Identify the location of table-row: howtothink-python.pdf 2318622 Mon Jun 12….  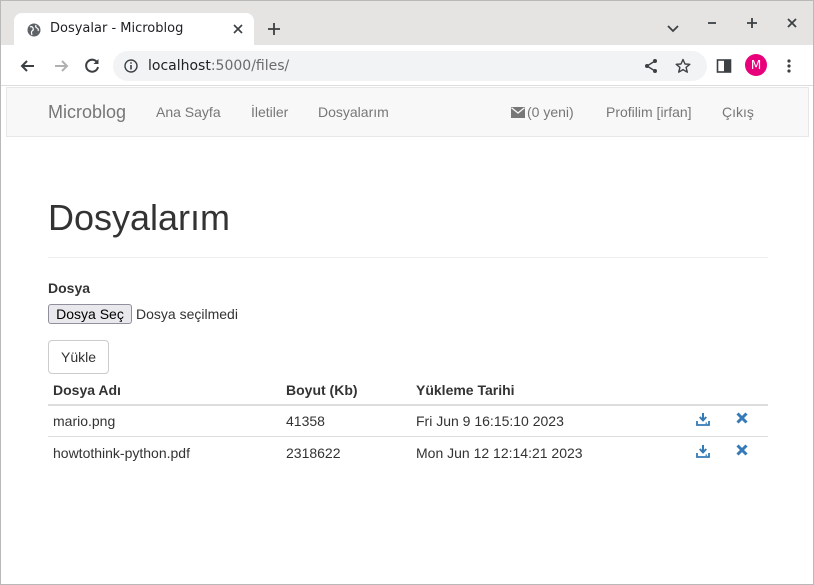
(408, 453).